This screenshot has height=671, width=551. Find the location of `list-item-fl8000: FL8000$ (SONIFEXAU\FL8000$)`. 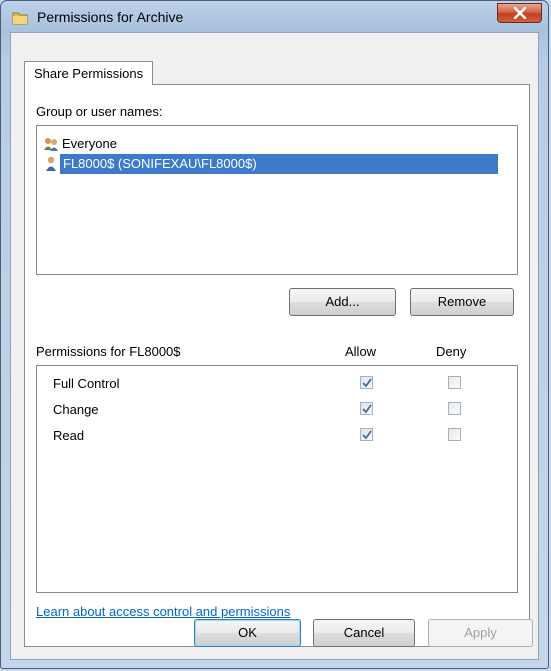

list-item-fl8000: FL8000$ (SONIFEXAU\FL8000$) is located at coordinates (270, 164).